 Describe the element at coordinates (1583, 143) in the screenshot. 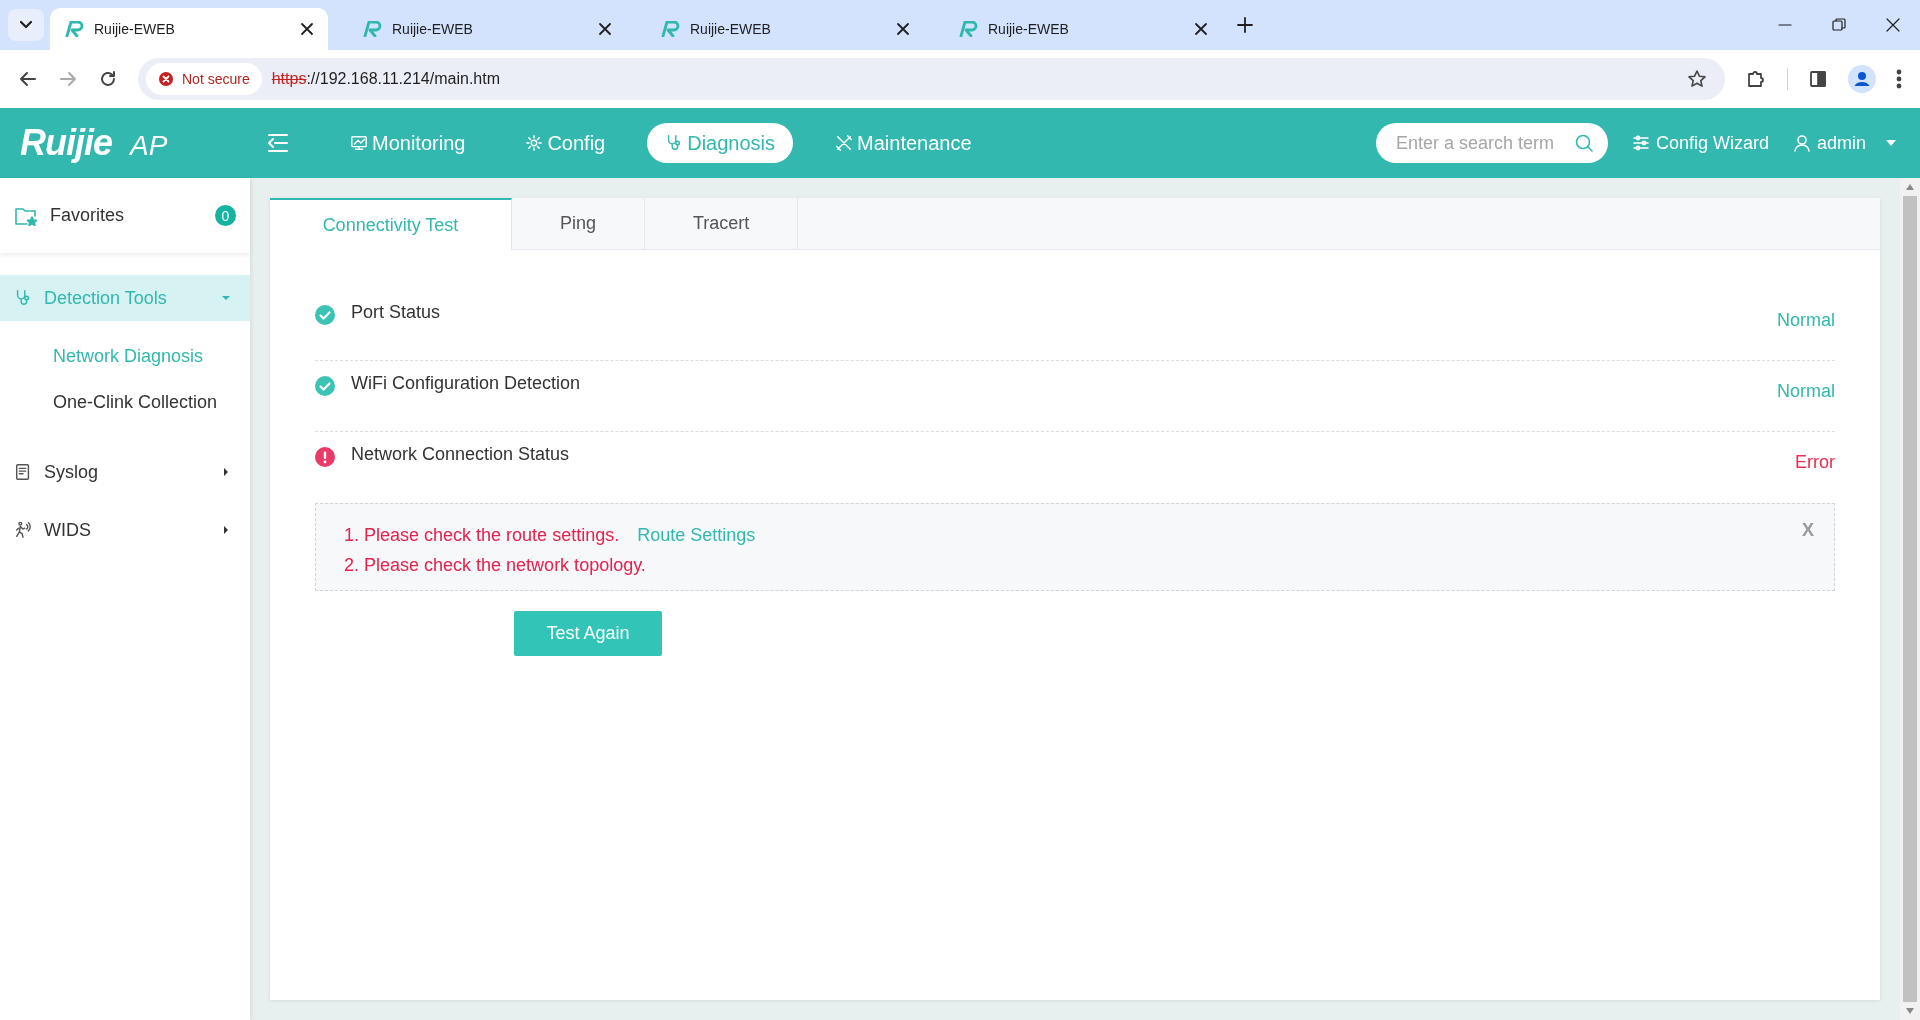

I see `search-icon` at that location.